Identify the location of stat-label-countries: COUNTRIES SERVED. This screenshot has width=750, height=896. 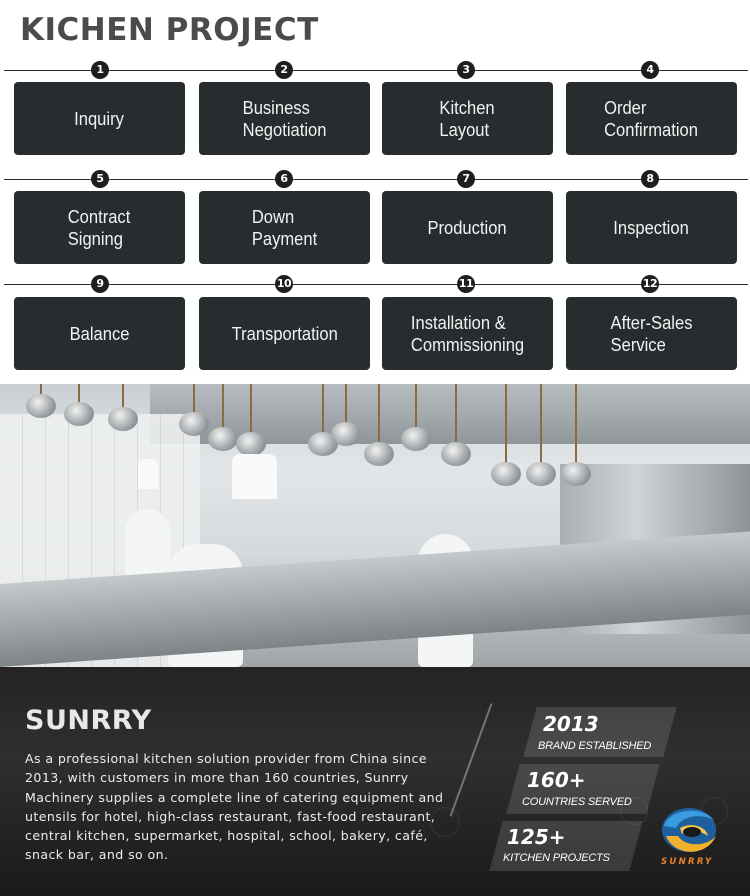
(577, 802).